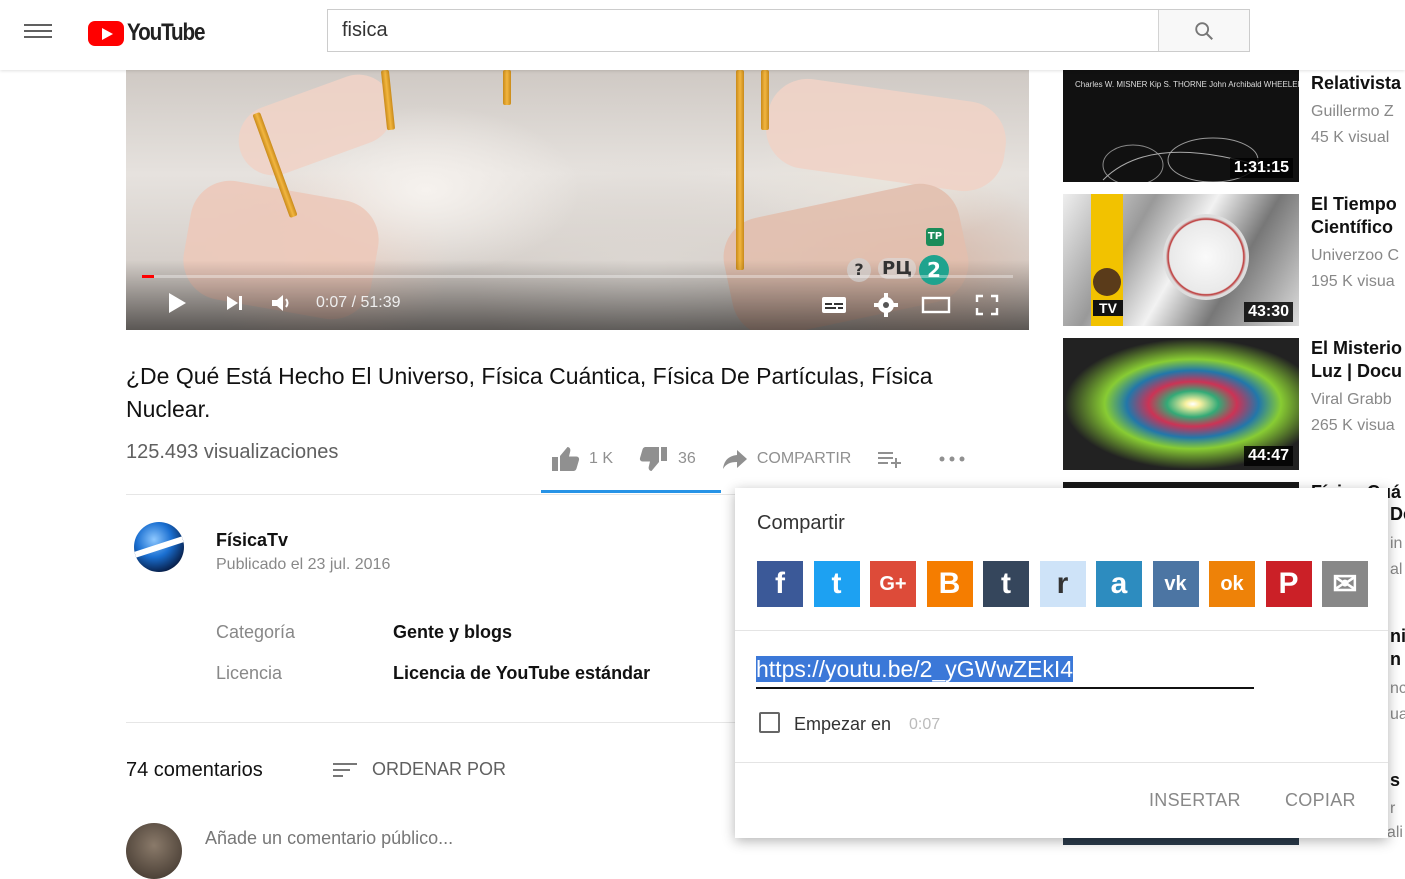  Describe the element at coordinates (1354, 204) in the screenshot. I see `related-title: El Tiempo` at that location.